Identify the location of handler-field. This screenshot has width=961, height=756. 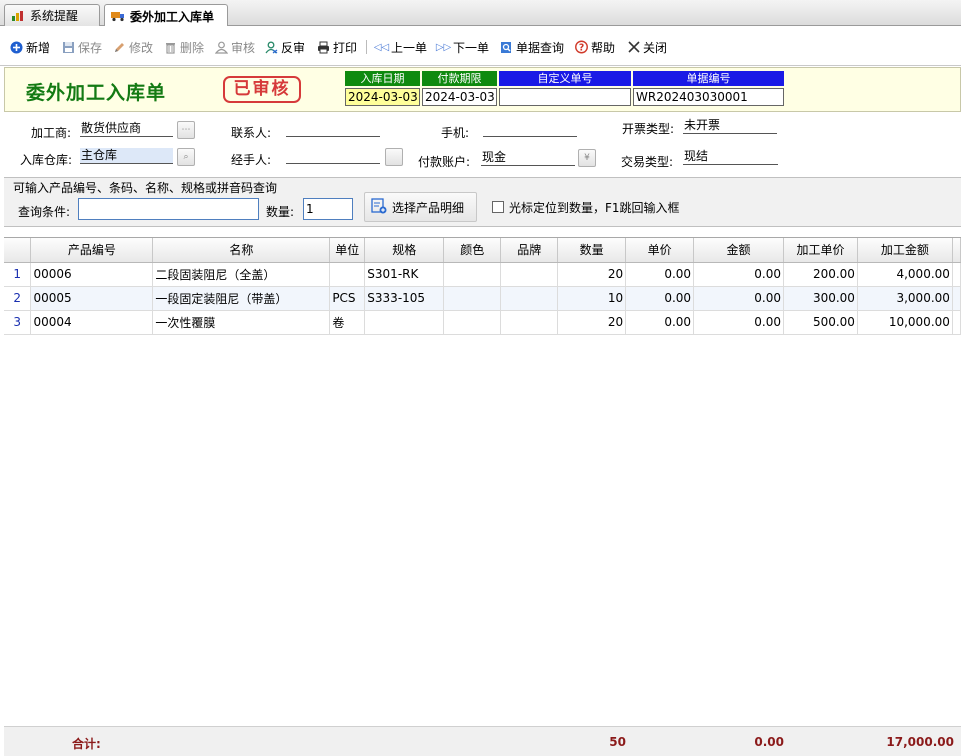
(333, 156).